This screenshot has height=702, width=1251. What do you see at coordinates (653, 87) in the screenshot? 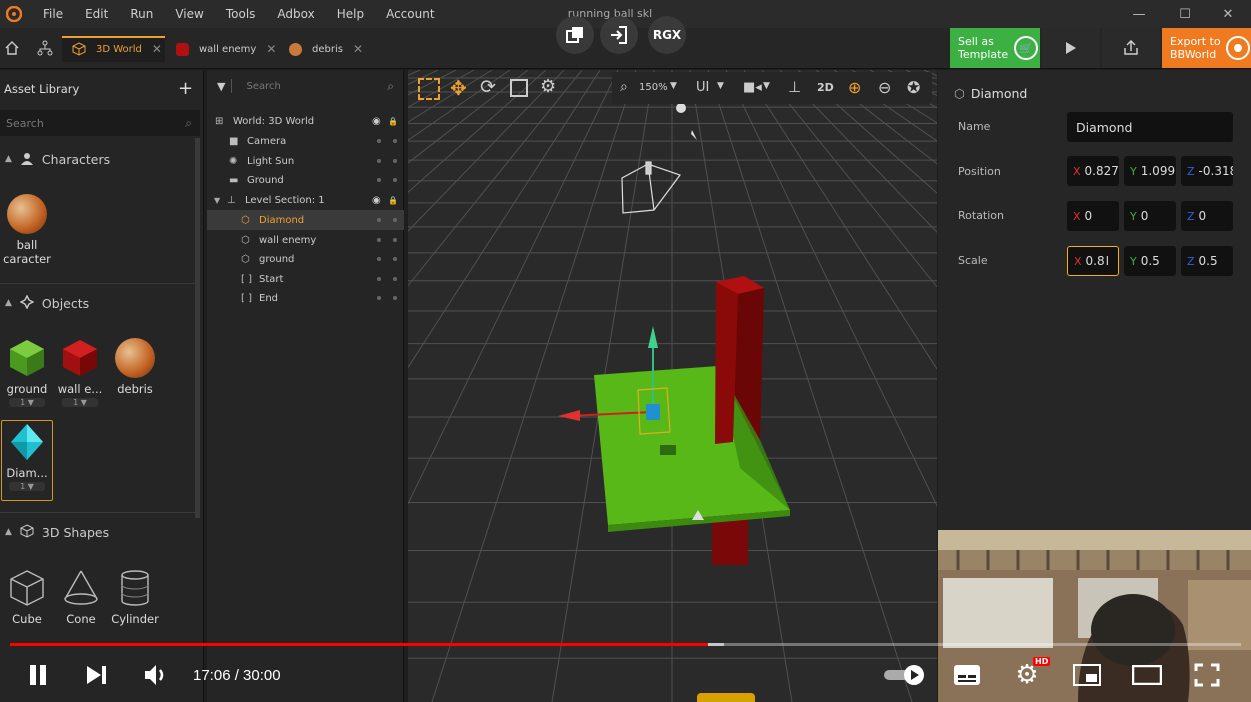
I see `zoom-value: 150%` at bounding box center [653, 87].